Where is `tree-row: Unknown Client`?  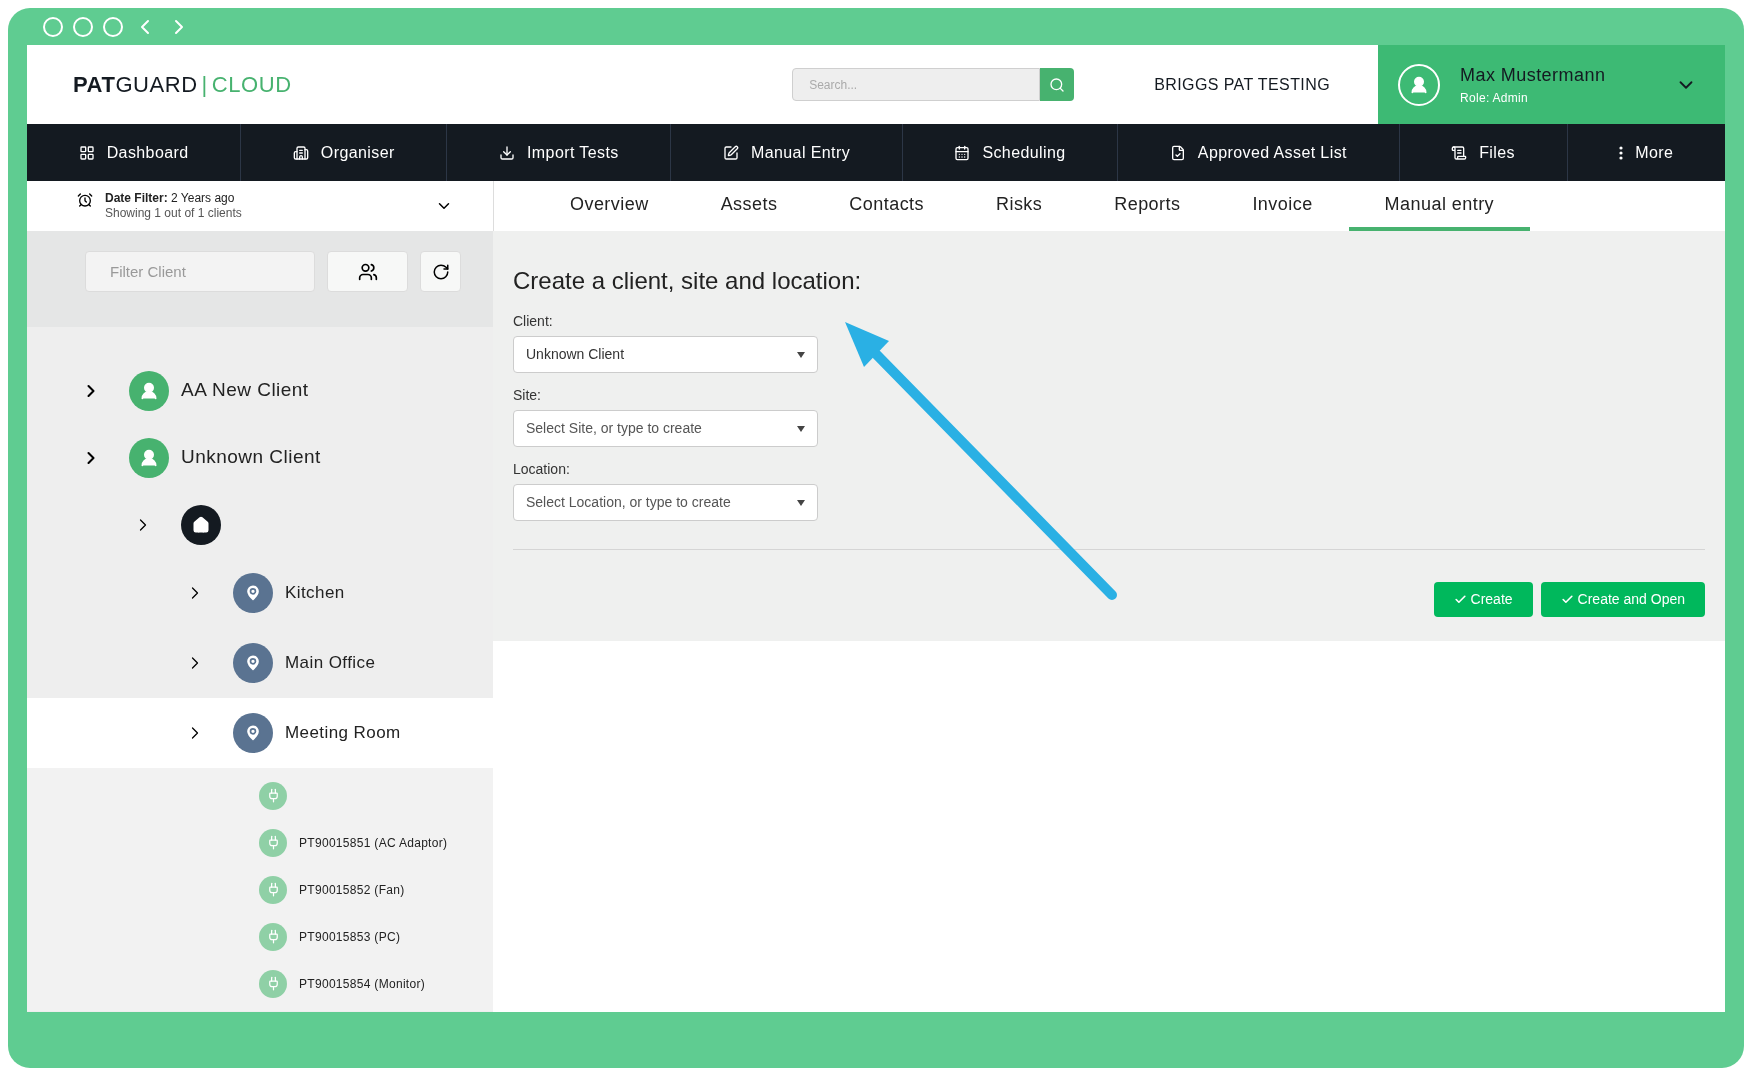 tree-row: Unknown Client is located at coordinates (260, 457).